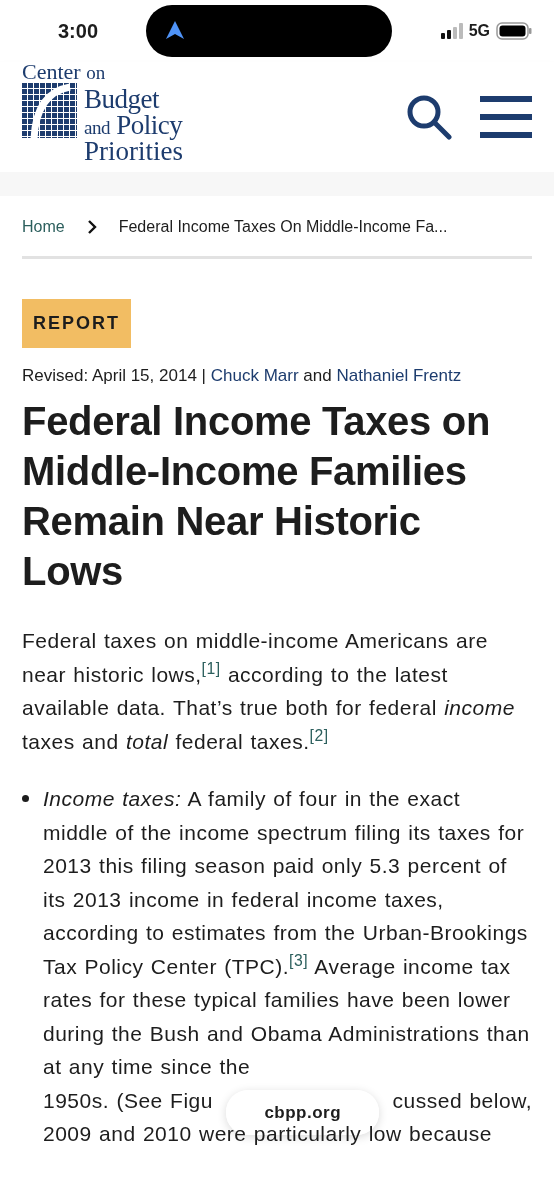 This screenshot has height=1200, width=554. Describe the element at coordinates (43, 227) in the screenshot. I see `breadcrumb-link: Home` at that location.